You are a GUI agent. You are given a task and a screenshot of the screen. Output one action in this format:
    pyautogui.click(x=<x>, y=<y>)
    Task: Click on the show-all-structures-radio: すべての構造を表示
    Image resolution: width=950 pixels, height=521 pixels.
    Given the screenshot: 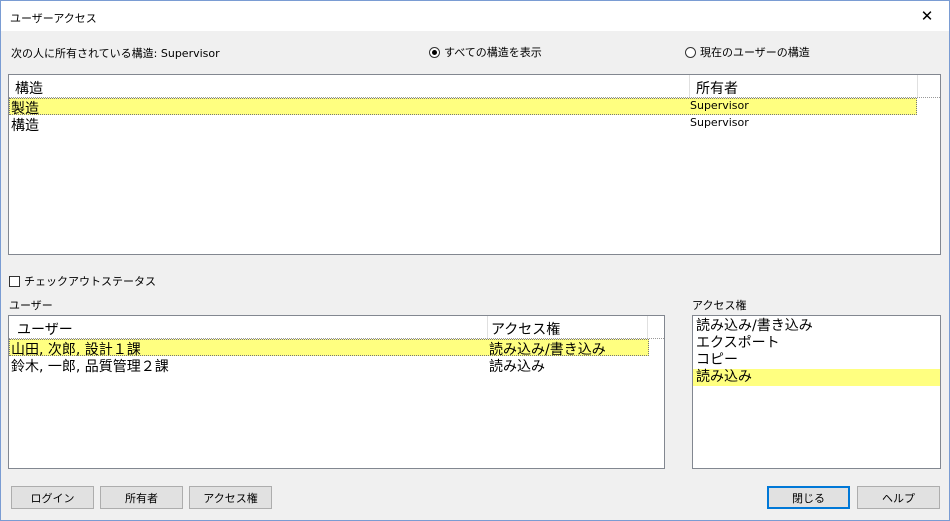 What is the action you would take?
    pyautogui.click(x=485, y=52)
    